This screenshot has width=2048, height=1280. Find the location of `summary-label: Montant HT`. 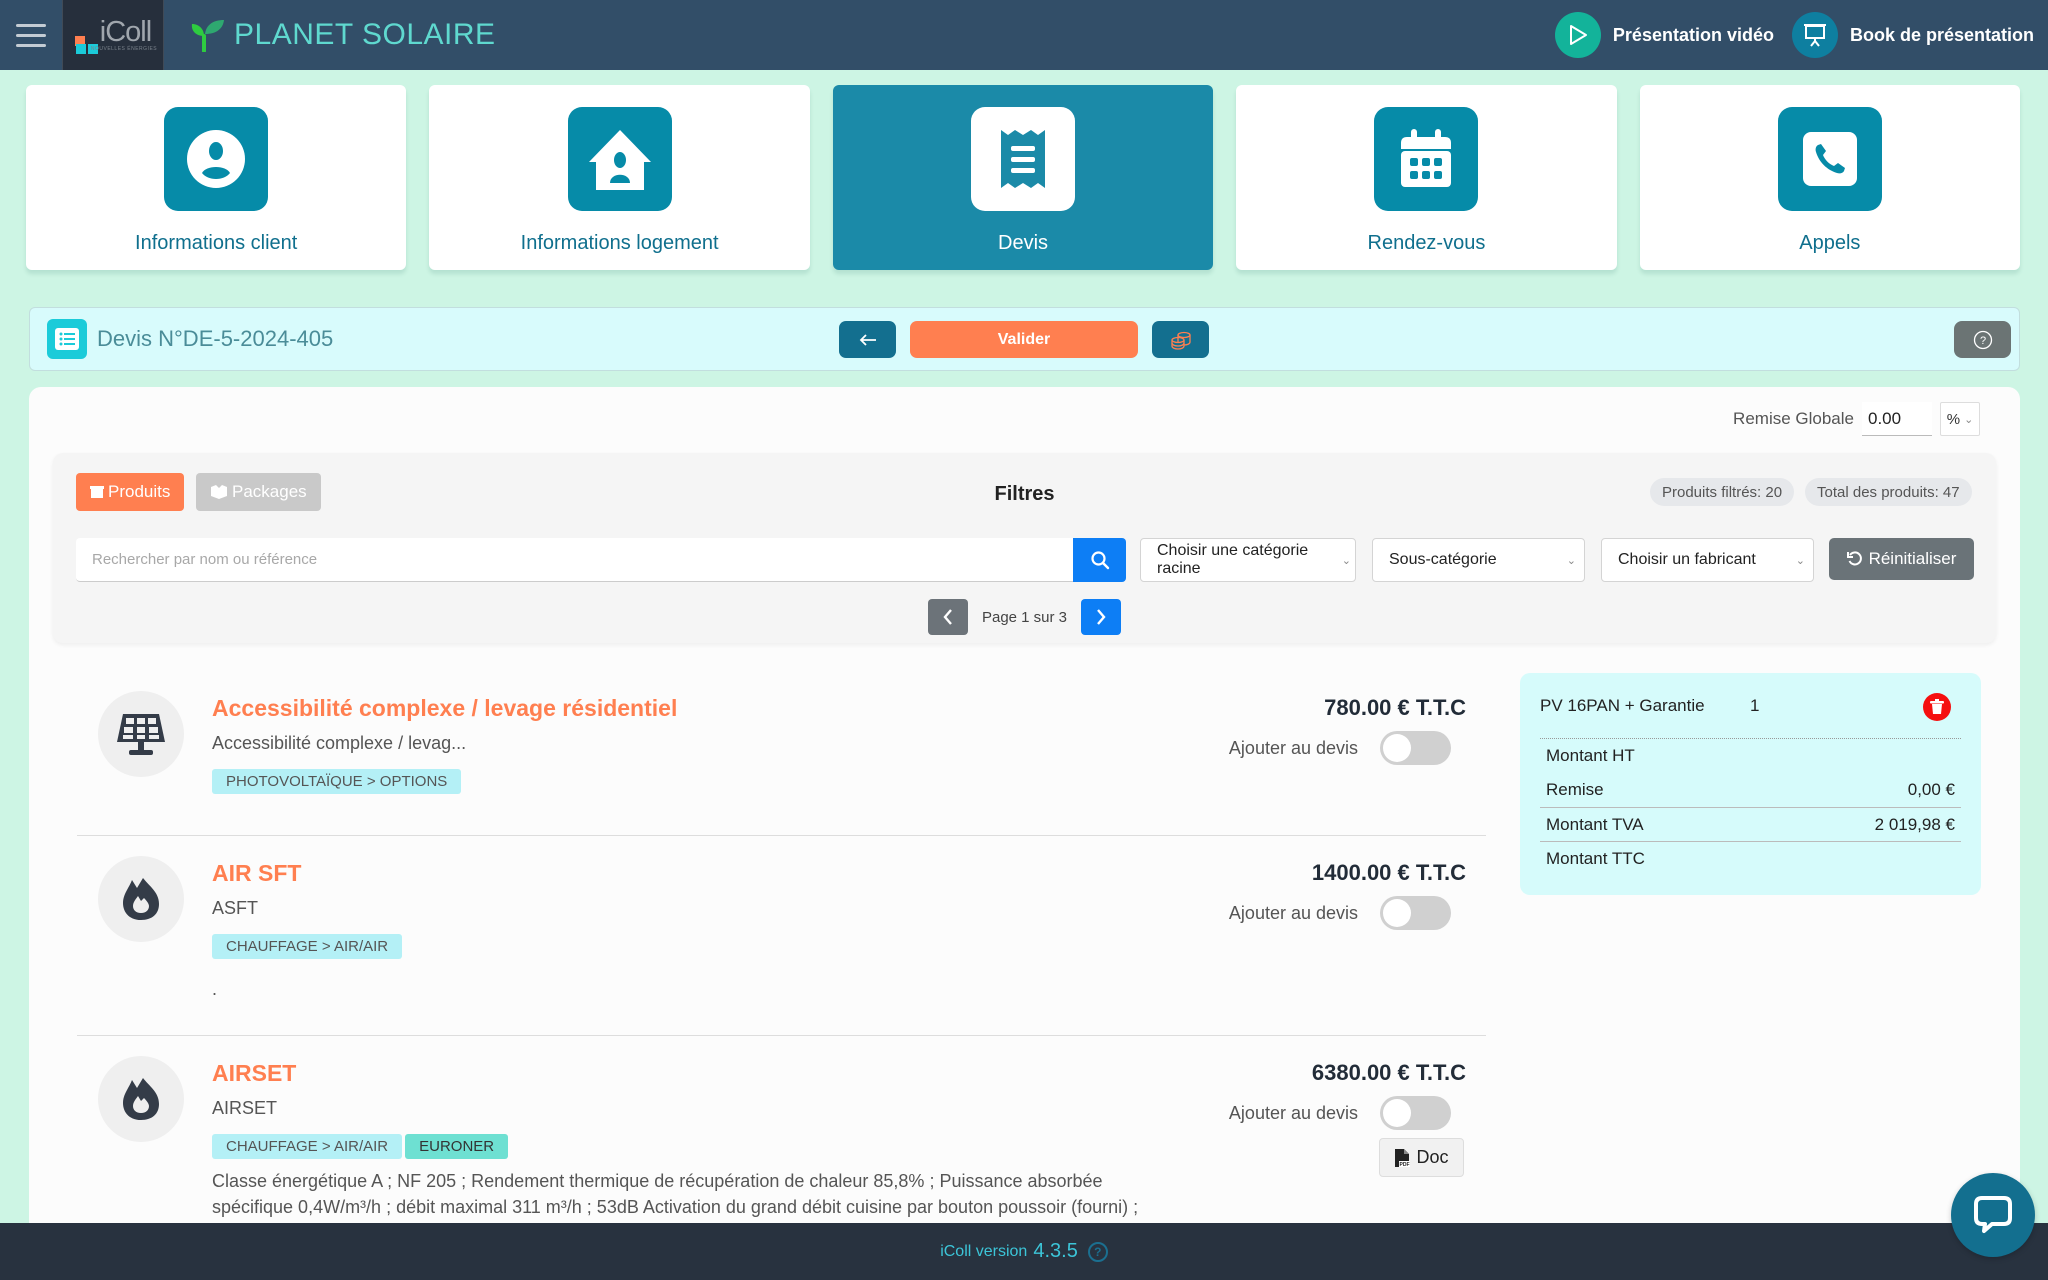

summary-label: Montant HT is located at coordinates (1590, 755).